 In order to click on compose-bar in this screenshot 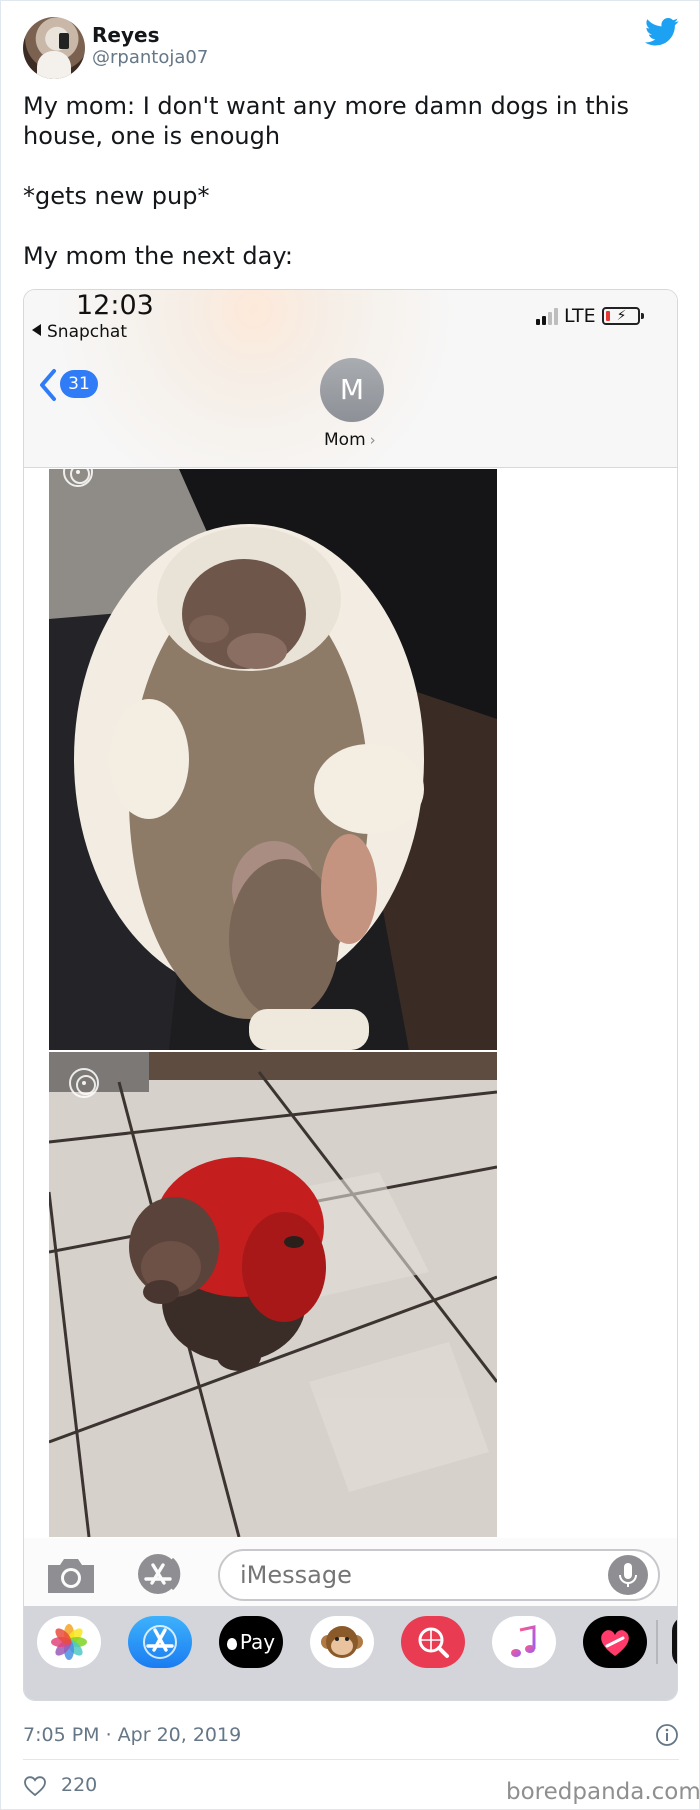, I will do `click(350, 1572)`.